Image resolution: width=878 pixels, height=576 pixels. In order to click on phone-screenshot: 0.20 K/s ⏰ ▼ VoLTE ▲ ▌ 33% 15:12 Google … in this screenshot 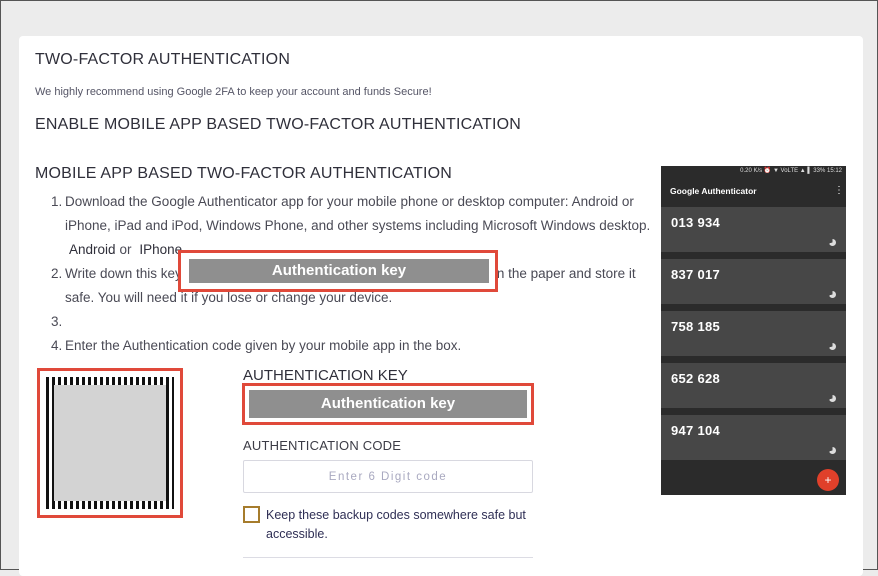, I will do `click(753, 330)`.